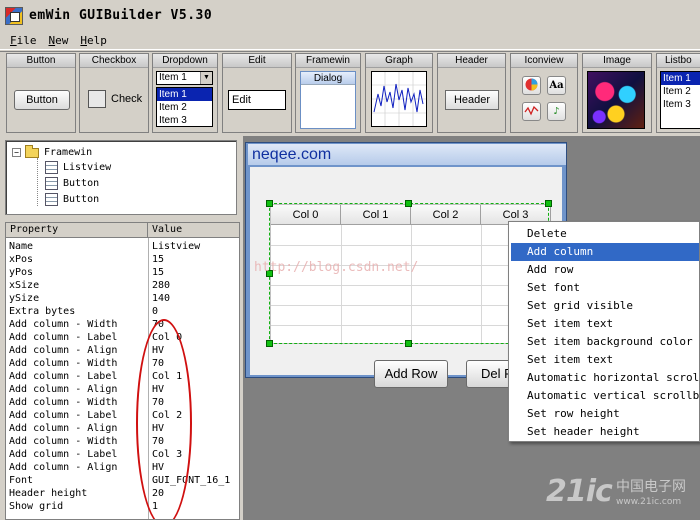 The width and height of the screenshot is (700, 520). I want to click on property-row: yPos 15, so click(122, 272).